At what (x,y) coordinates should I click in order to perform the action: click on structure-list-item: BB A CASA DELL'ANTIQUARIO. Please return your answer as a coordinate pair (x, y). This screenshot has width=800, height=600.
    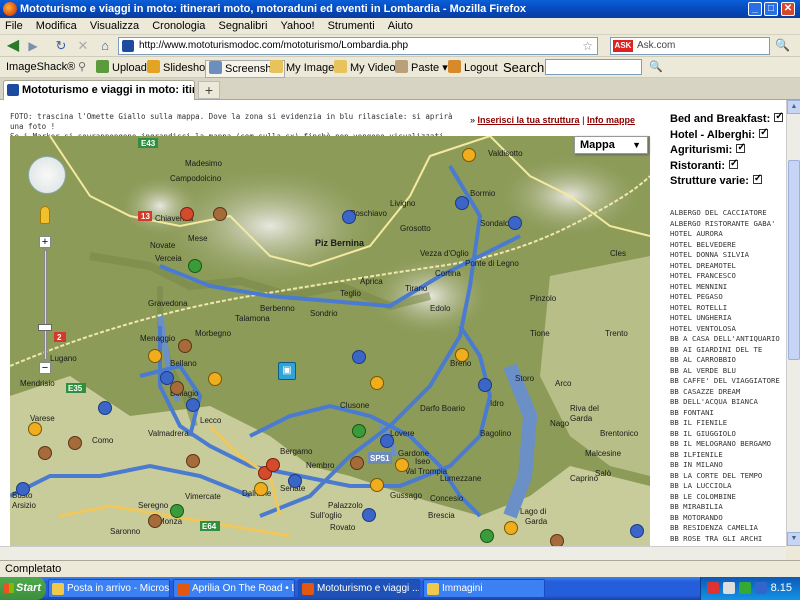
    Looking at the image, I should click on (728, 339).